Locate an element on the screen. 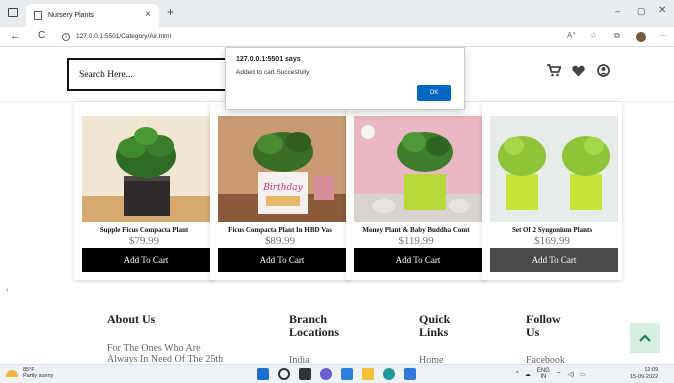 This screenshot has width=674, height=383. heart-icon is located at coordinates (578, 72).